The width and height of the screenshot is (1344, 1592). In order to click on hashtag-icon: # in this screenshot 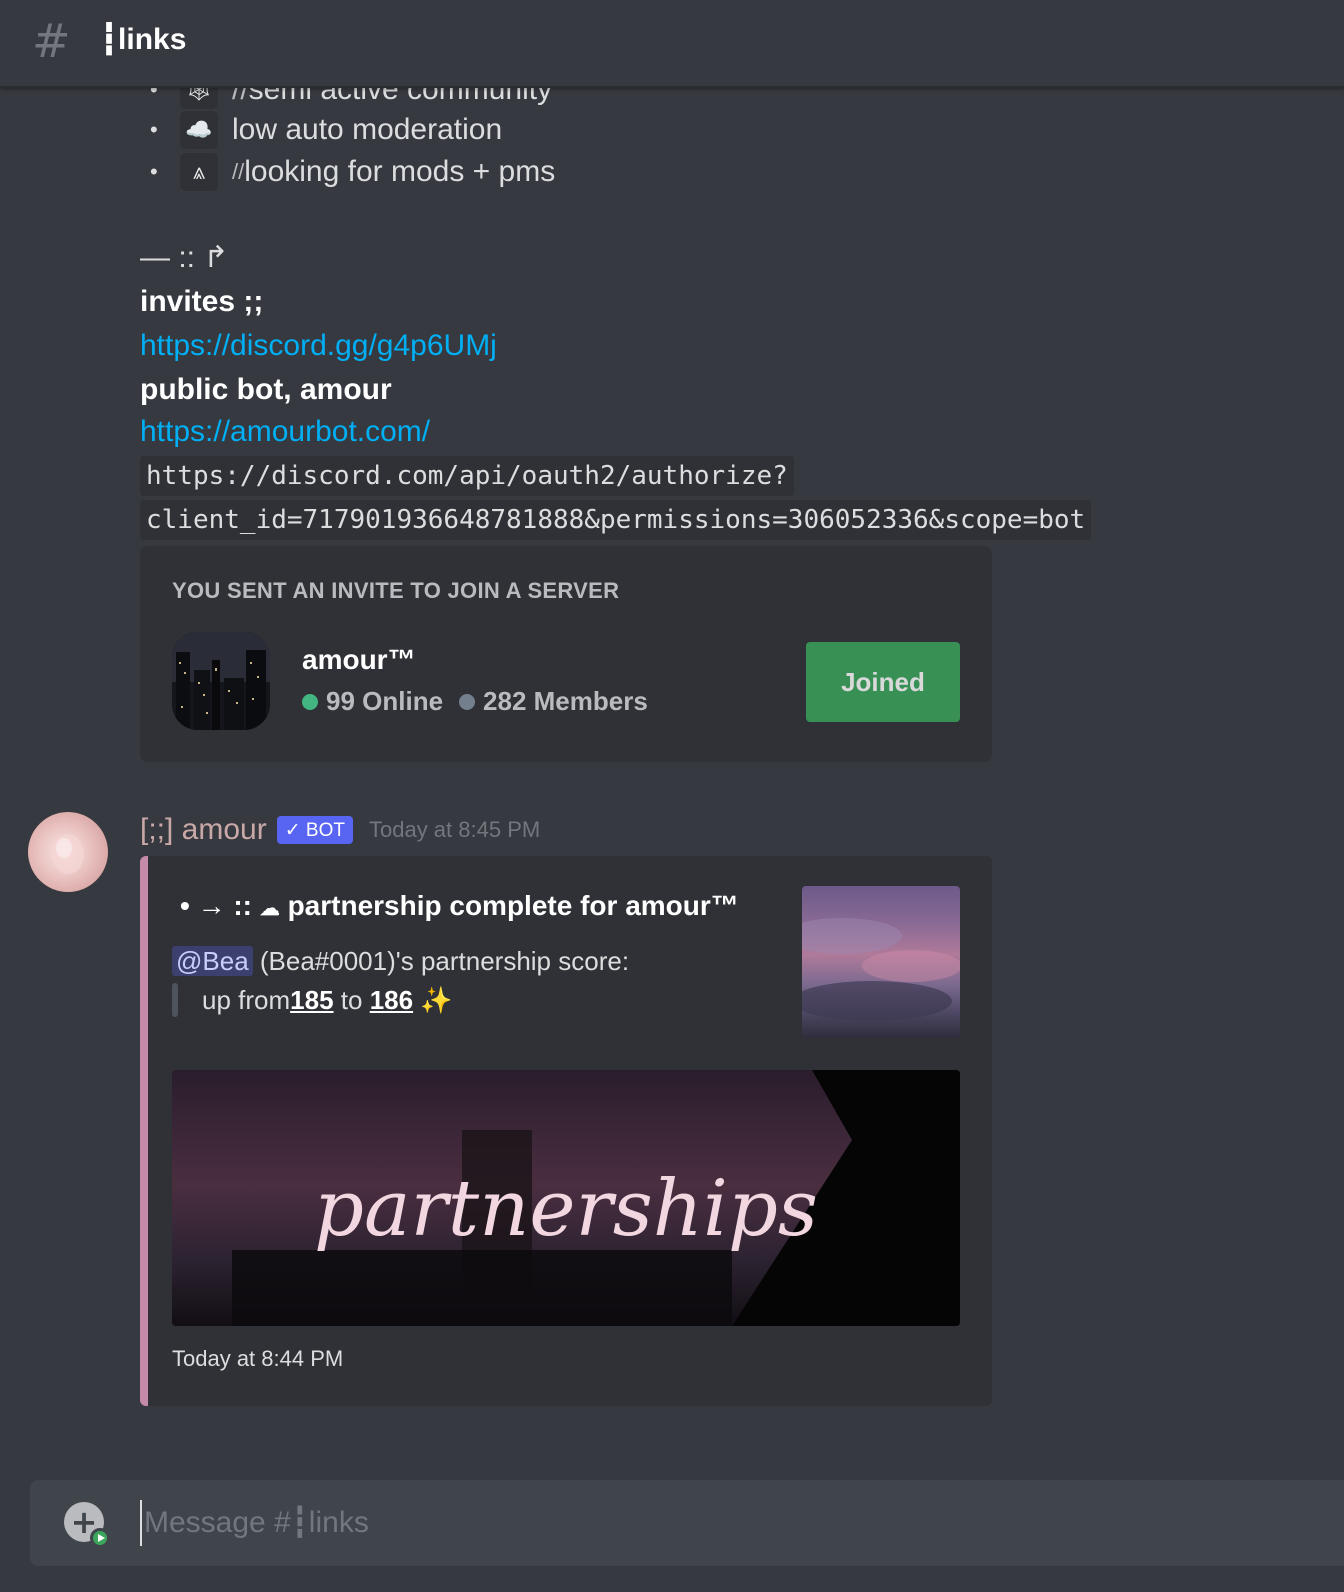, I will do `click(51, 41)`.